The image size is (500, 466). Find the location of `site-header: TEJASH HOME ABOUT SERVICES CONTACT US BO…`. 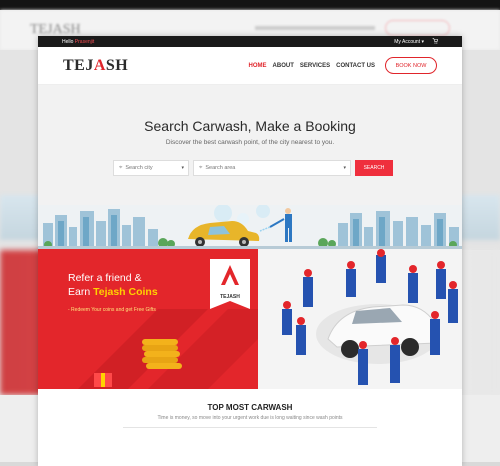

site-header: TEJASH HOME ABOUT SERVICES CONTACT US BO… is located at coordinates (250, 66).